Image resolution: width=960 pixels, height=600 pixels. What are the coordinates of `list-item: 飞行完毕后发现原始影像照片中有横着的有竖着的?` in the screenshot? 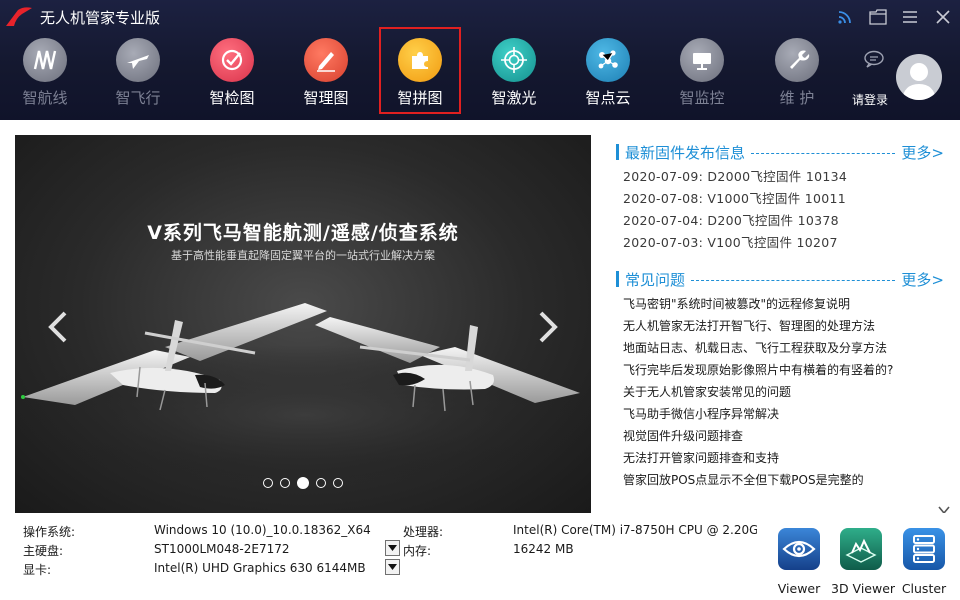 It's located at (786, 372).